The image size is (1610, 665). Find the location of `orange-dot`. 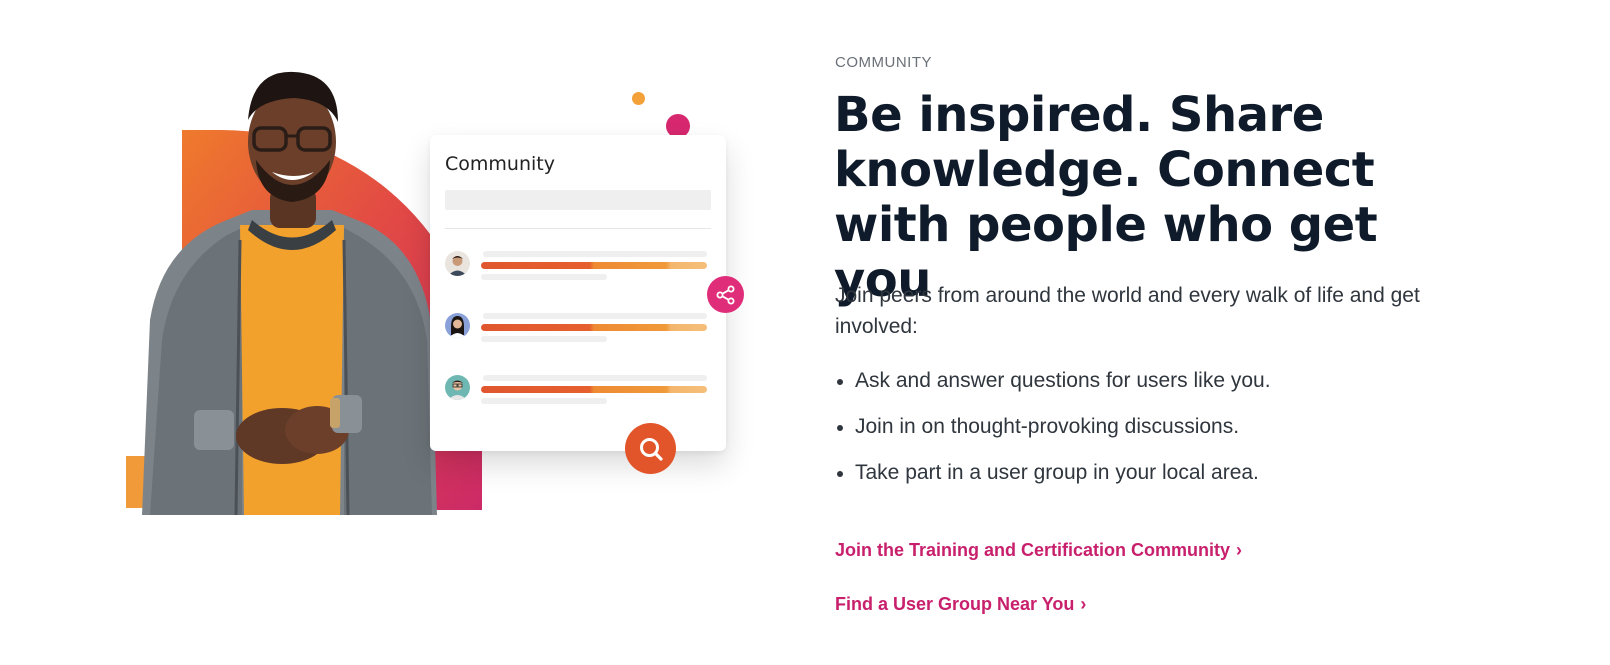

orange-dot is located at coordinates (638, 98).